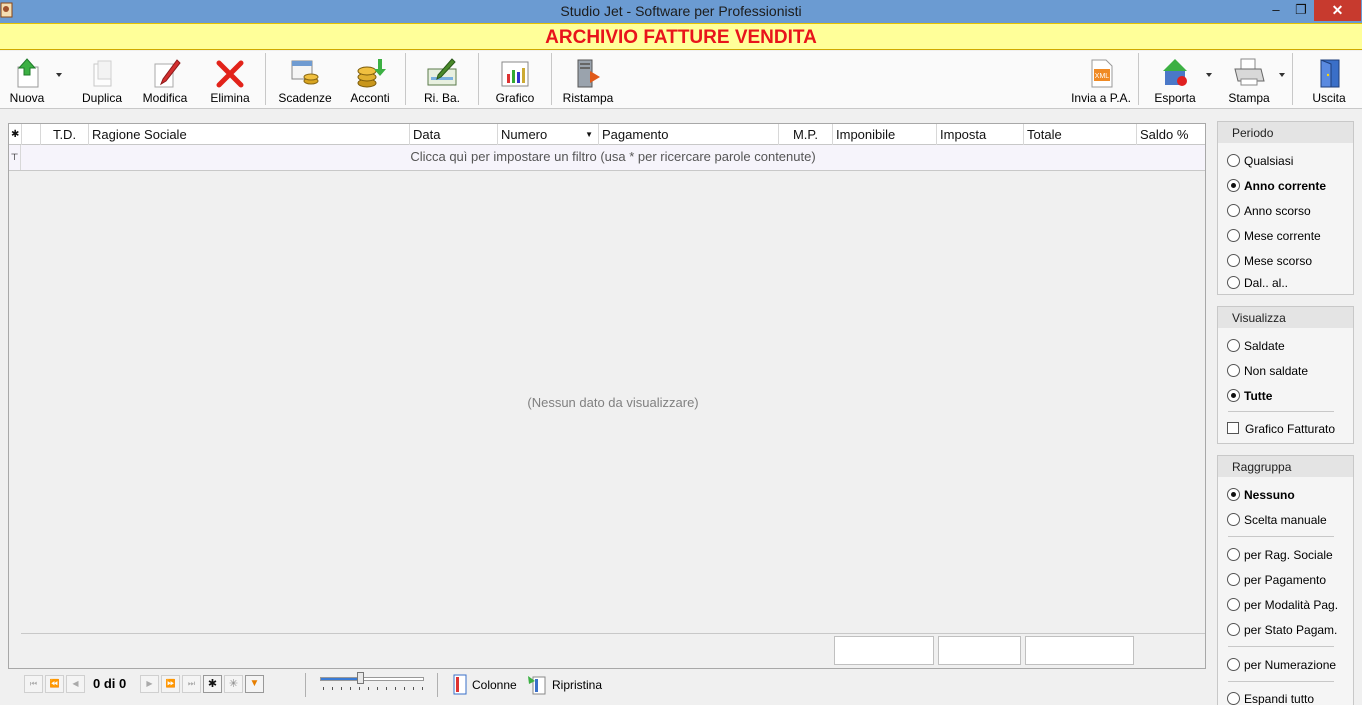 The image size is (1362, 705). Describe the element at coordinates (1175, 72) in the screenshot. I see `export-icon` at that location.